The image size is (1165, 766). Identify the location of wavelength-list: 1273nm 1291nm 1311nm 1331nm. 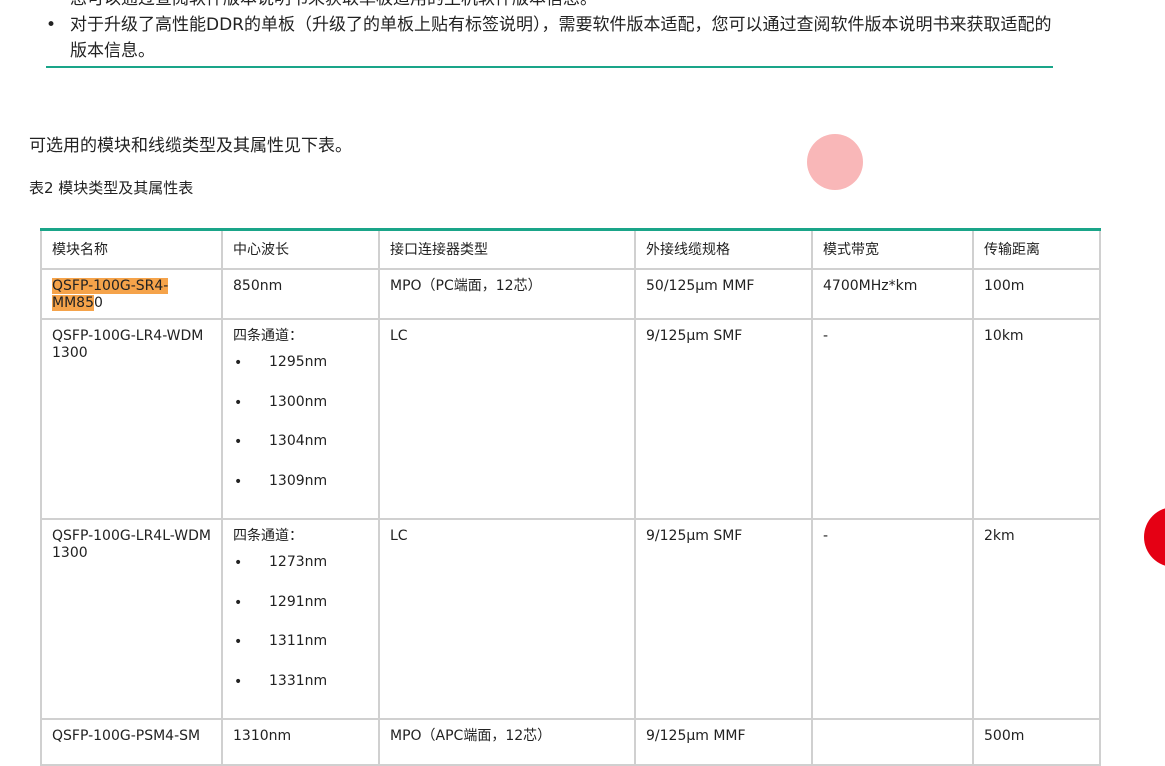
(300, 633).